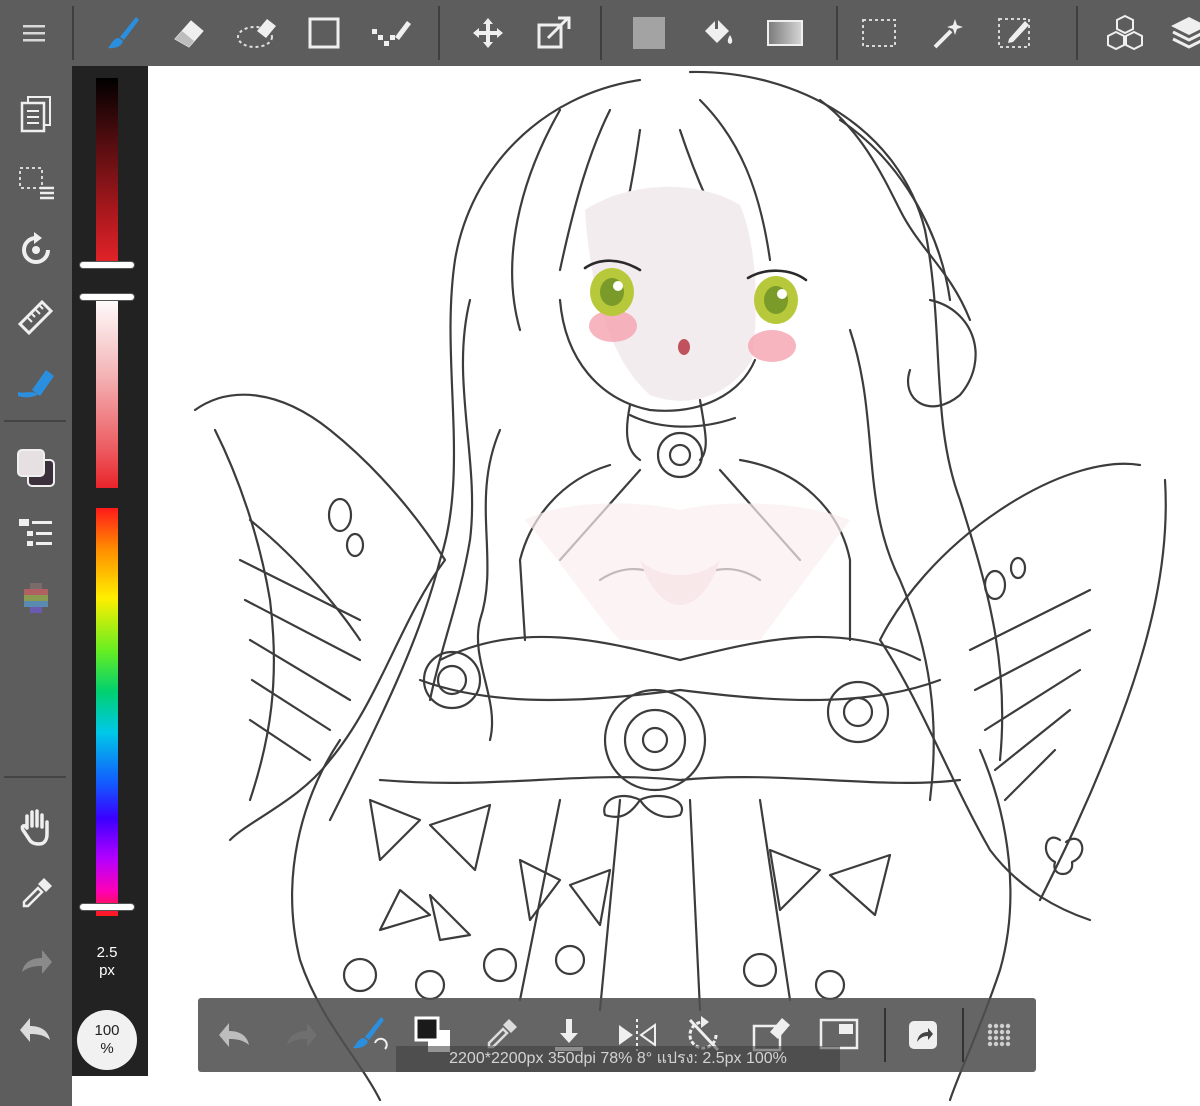  What do you see at coordinates (1125, 33) in the screenshot?
I see `material-cubes-icon` at bounding box center [1125, 33].